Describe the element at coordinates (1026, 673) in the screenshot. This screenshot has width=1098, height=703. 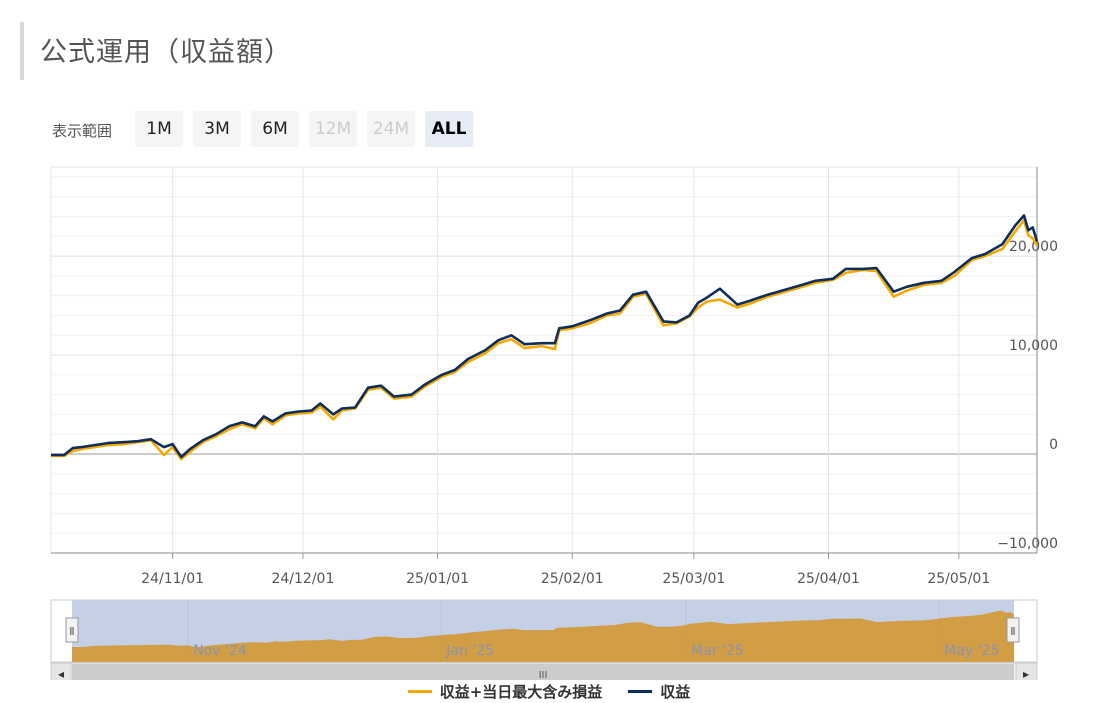
I see `scroll-right-icon: ▸` at that location.